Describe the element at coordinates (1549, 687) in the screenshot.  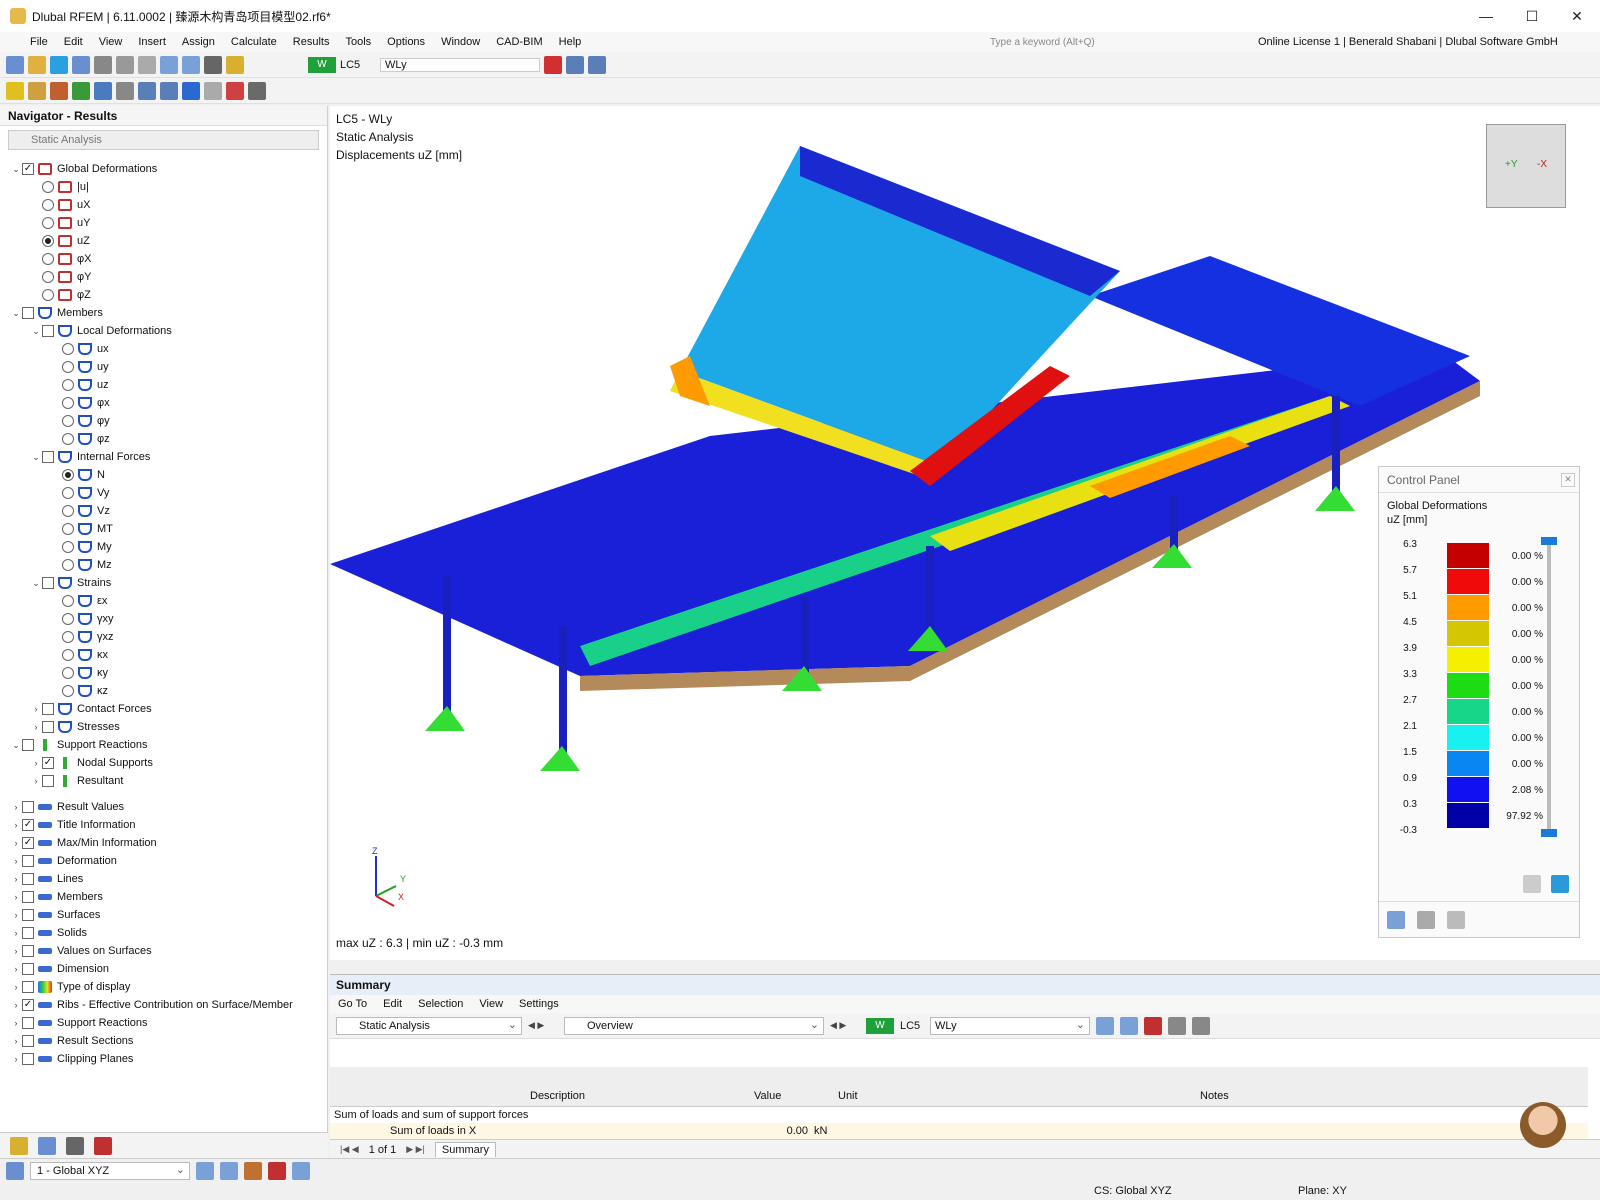
I see `legend-slider-track` at that location.